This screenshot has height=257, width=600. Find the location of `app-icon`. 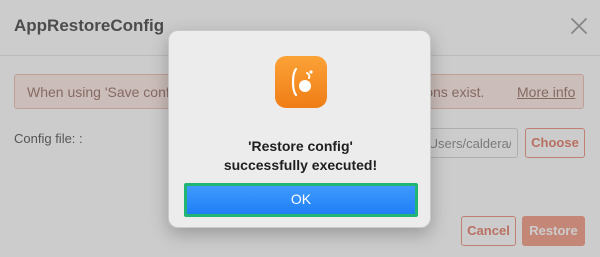

app-icon is located at coordinates (301, 82).